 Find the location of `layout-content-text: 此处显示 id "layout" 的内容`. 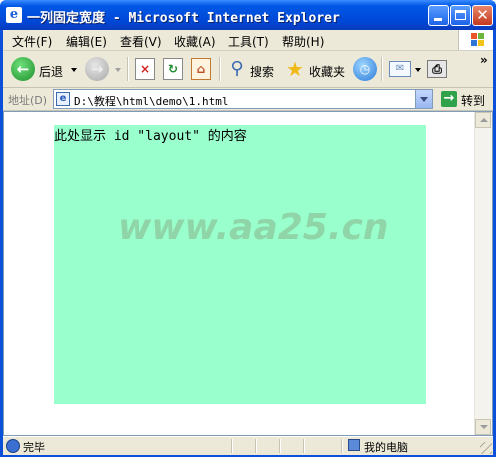

layout-content-text: 此处显示 id "layout" 的内容 is located at coordinates (150, 136).